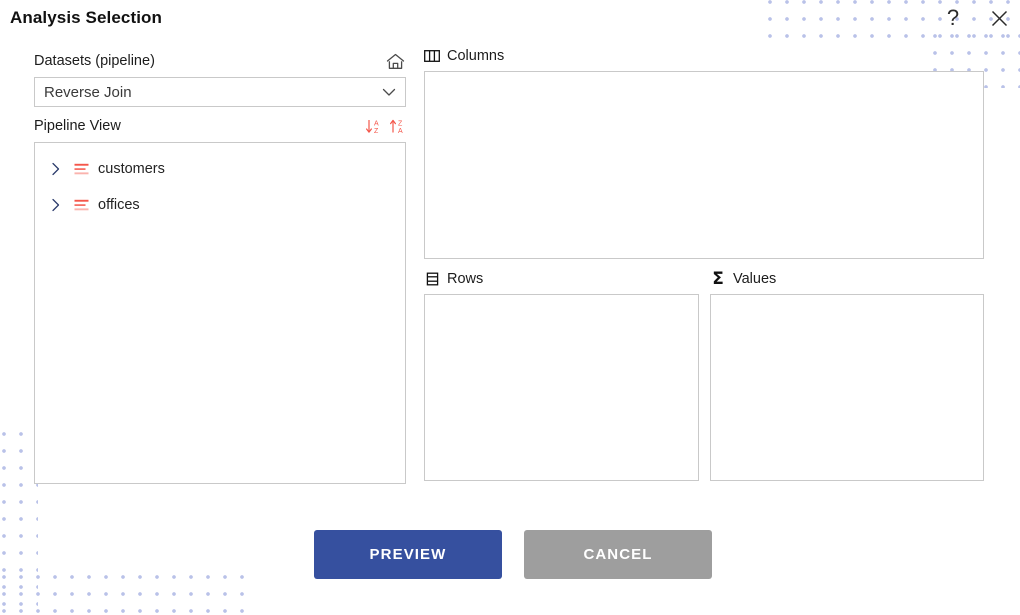 The image size is (1020, 615). I want to click on columns-icon, so click(432, 56).